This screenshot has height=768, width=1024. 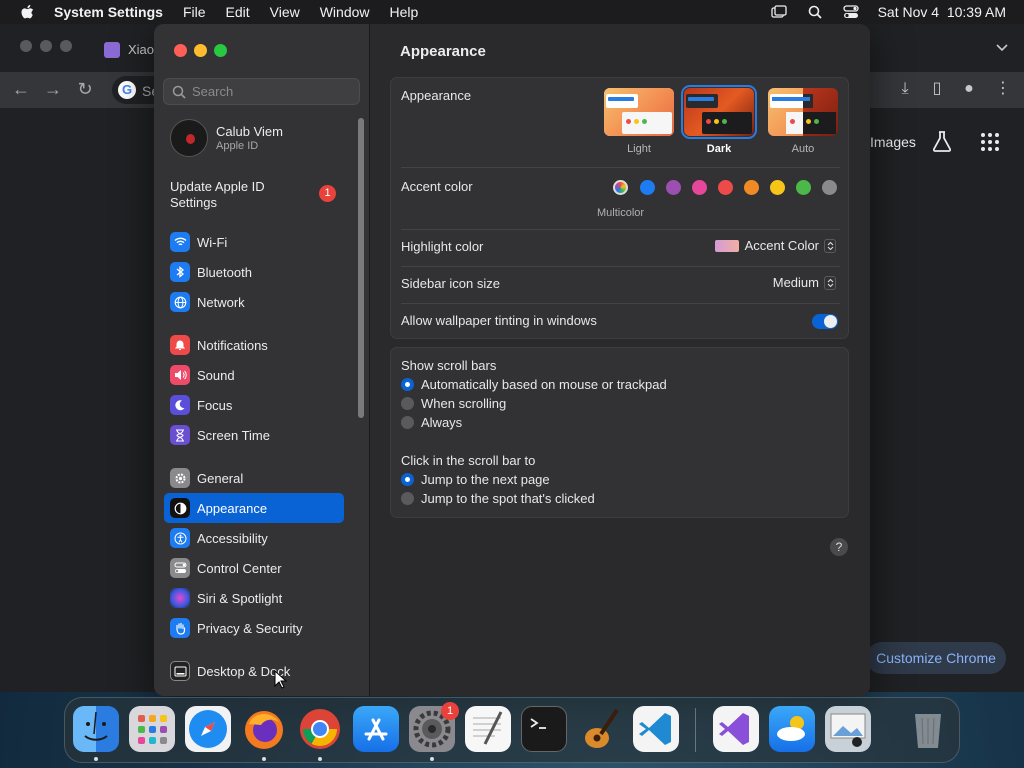 What do you see at coordinates (803, 112) in the screenshot?
I see `appearance-auto-option` at bounding box center [803, 112].